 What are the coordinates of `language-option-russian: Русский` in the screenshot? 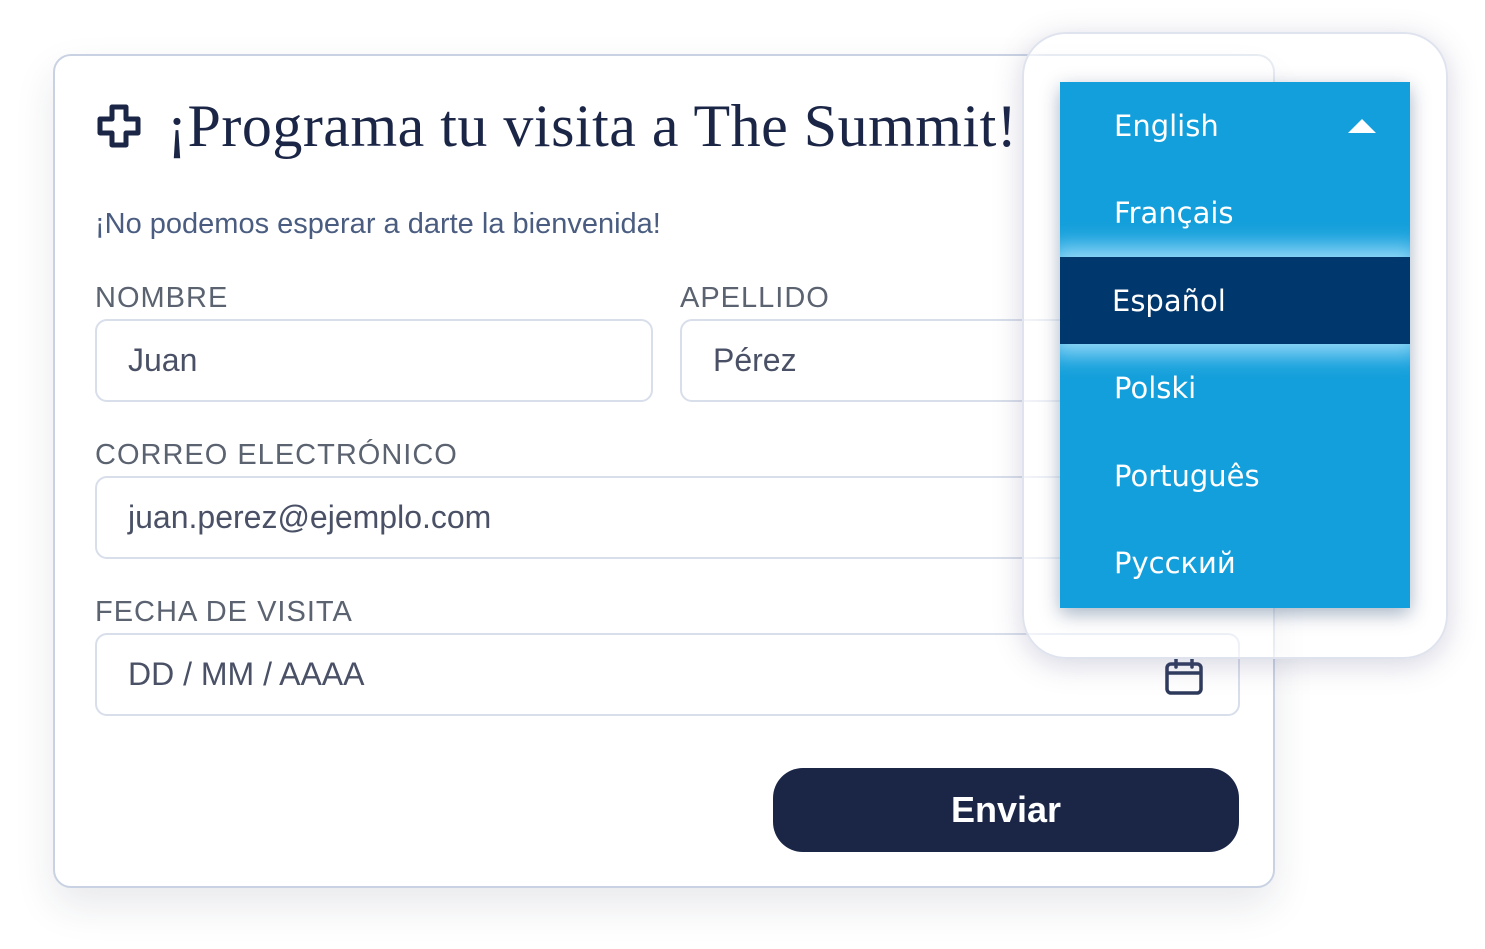 It's located at (1235, 562).